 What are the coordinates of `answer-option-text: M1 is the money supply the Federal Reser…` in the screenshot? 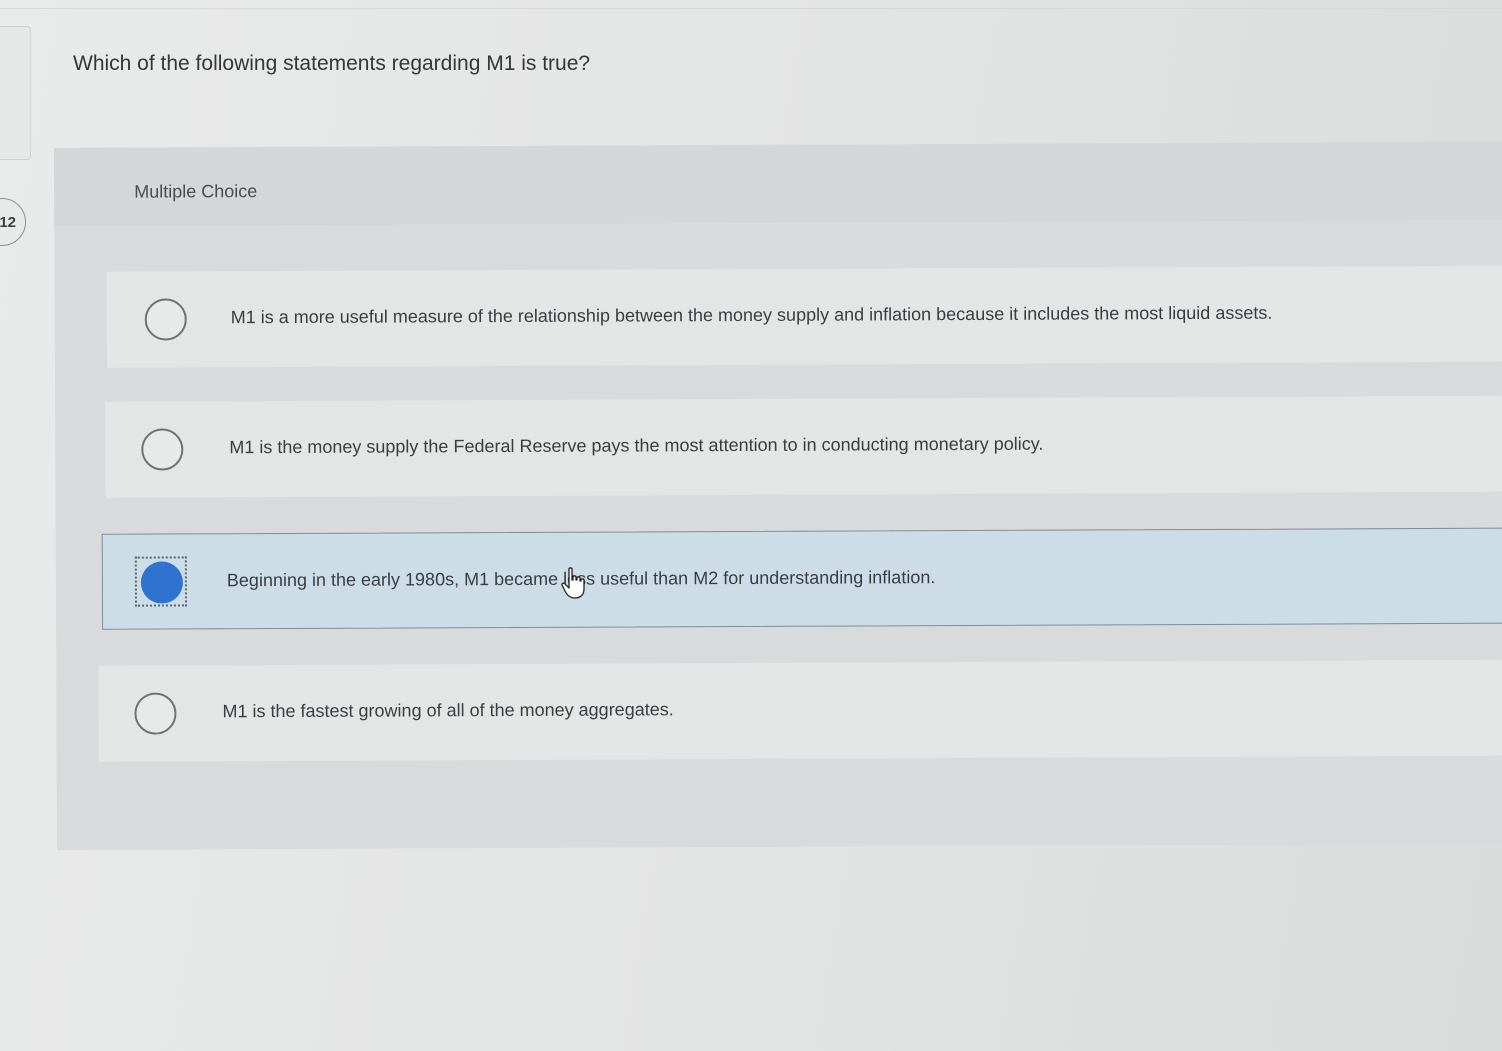 It's located at (636, 445).